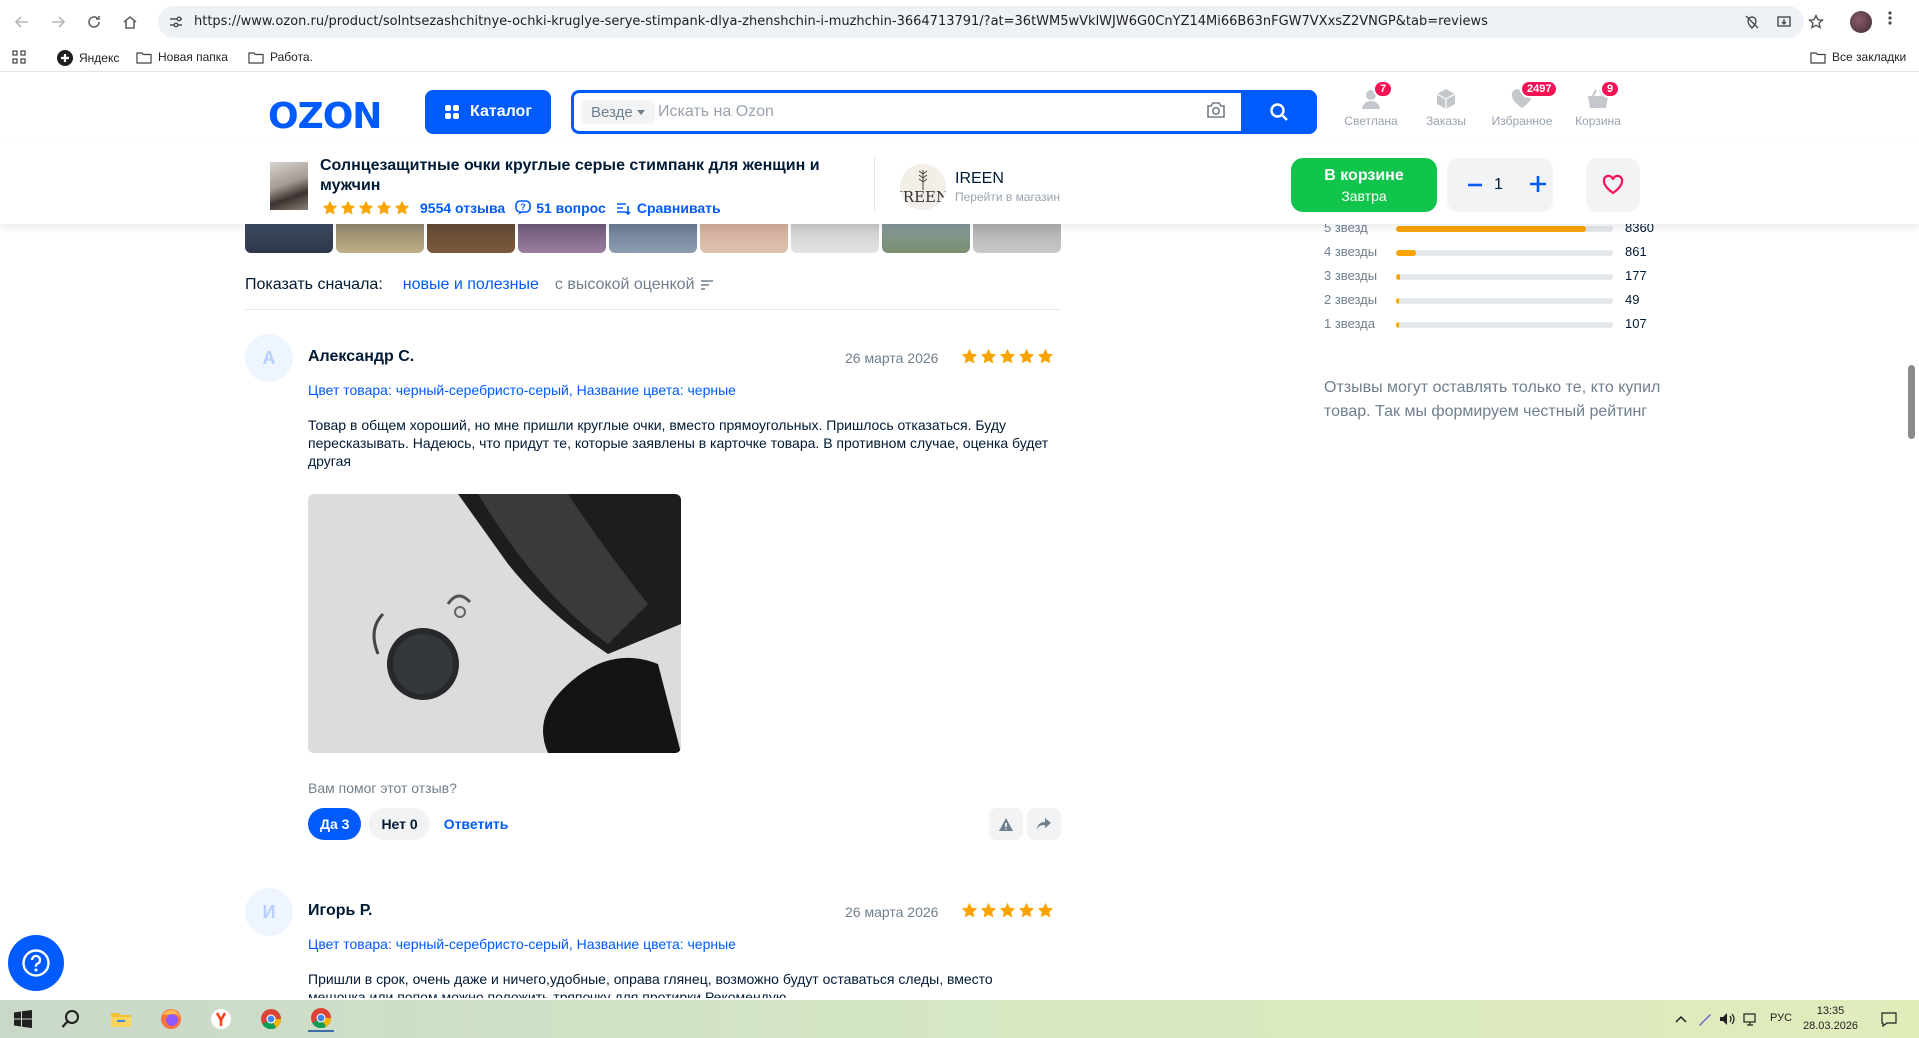 This screenshot has height=1038, width=1919. What do you see at coordinates (382, 788) in the screenshot?
I see `review-helpful-question: Вам помог этот отзыв?` at bounding box center [382, 788].